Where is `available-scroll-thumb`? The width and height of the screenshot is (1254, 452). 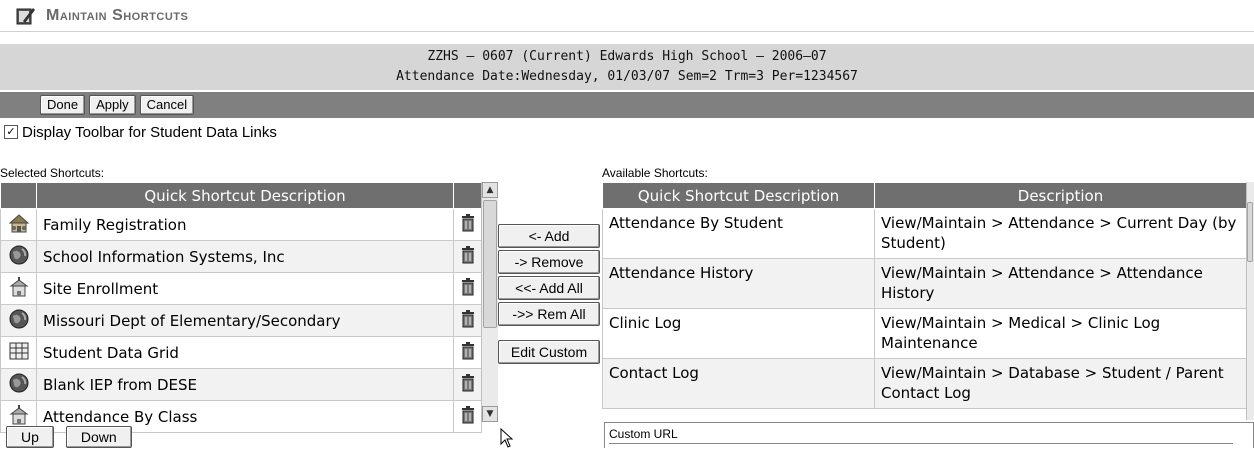 available-scroll-thumb is located at coordinates (1250, 232).